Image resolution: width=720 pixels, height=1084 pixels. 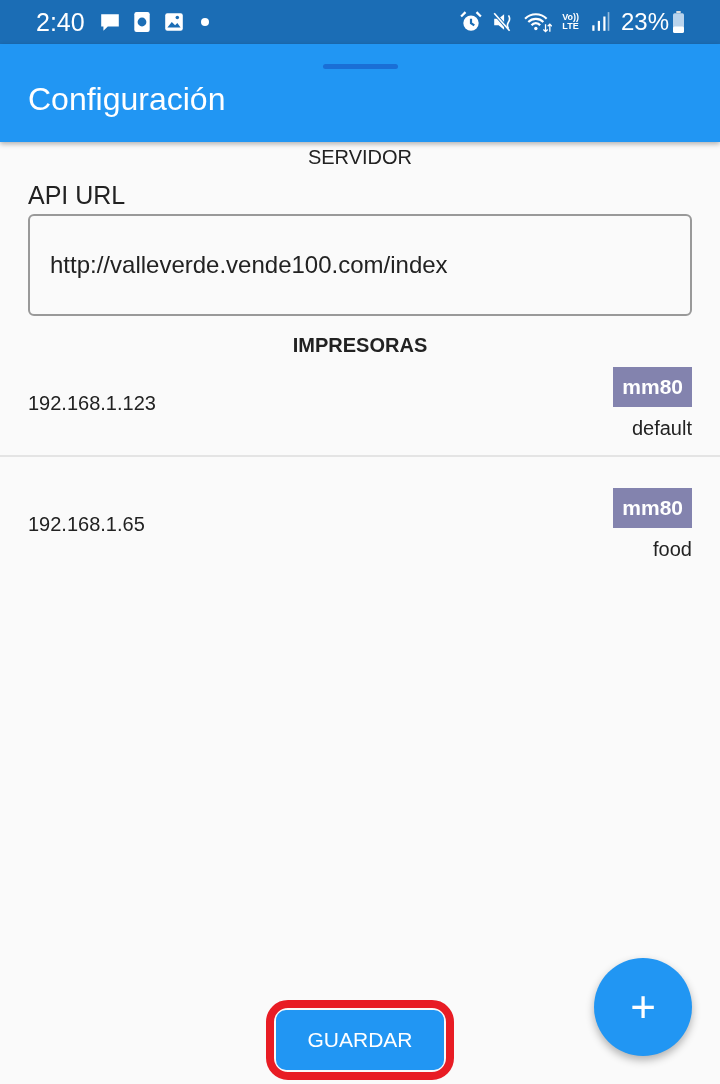 What do you see at coordinates (77, 195) in the screenshot?
I see `field-label: API URL` at bounding box center [77, 195].